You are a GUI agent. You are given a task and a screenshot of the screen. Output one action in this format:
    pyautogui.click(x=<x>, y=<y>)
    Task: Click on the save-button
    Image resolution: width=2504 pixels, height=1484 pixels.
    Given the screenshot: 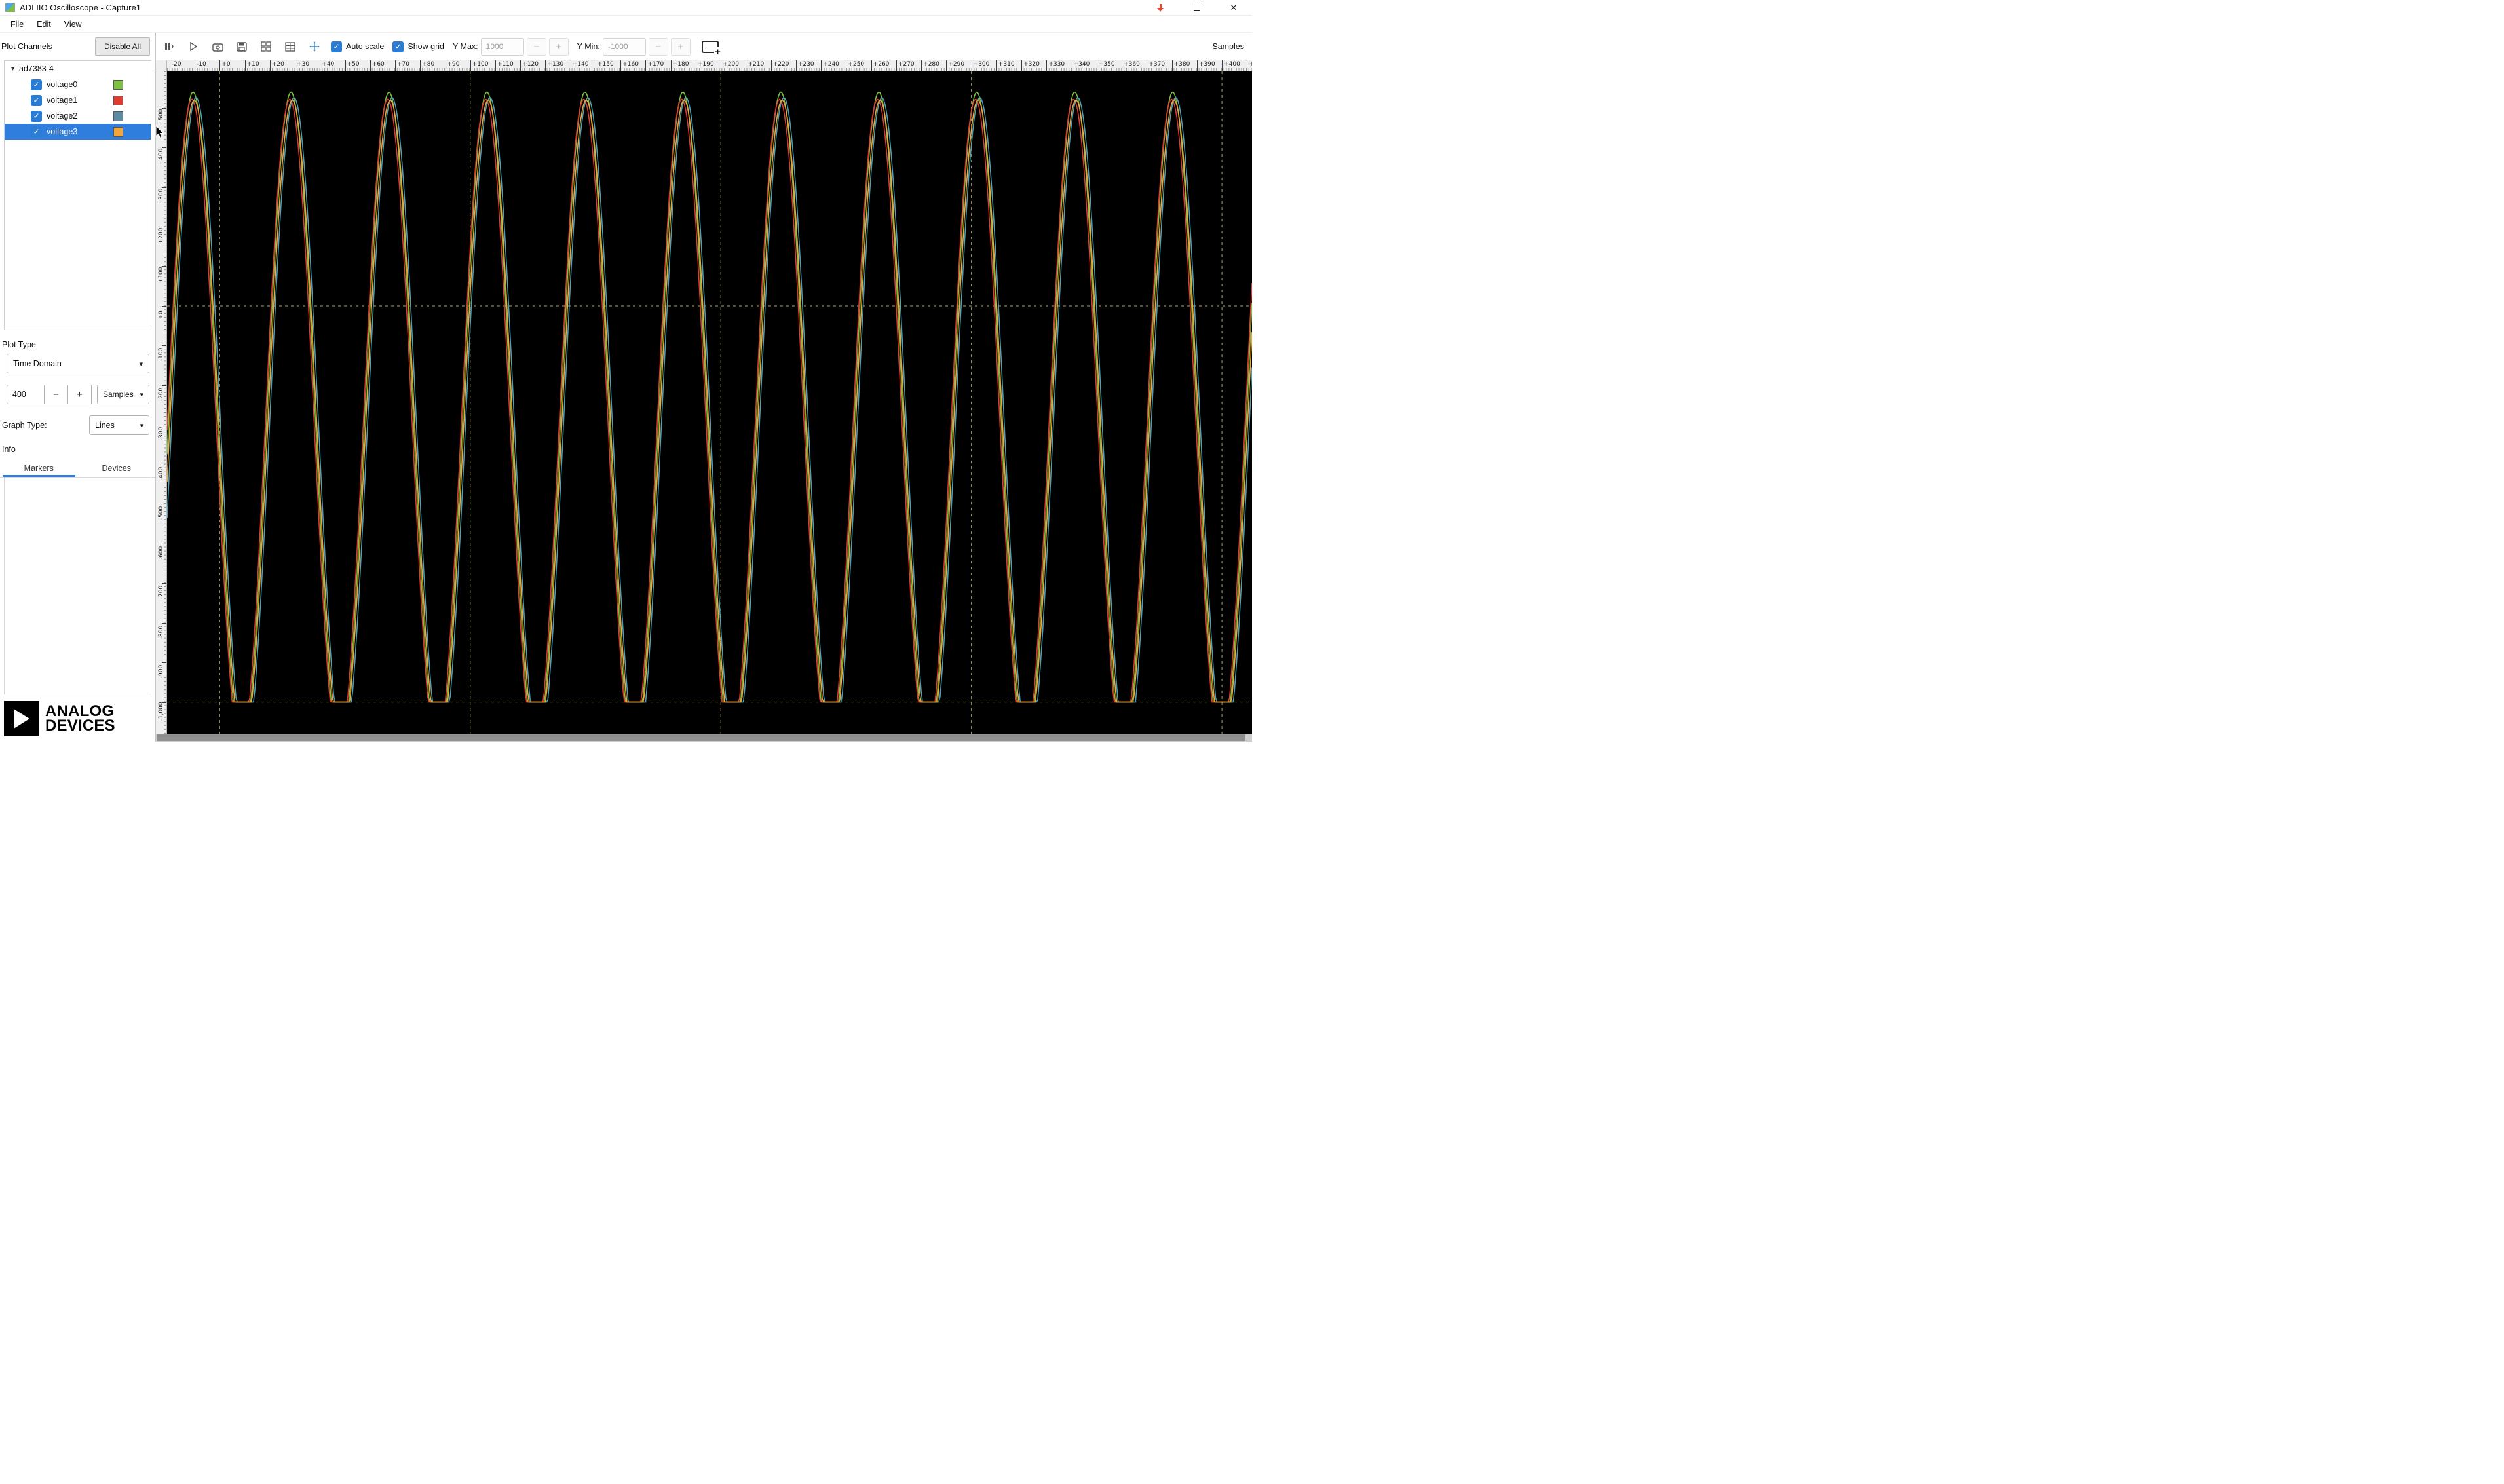 What is the action you would take?
    pyautogui.click(x=242, y=46)
    